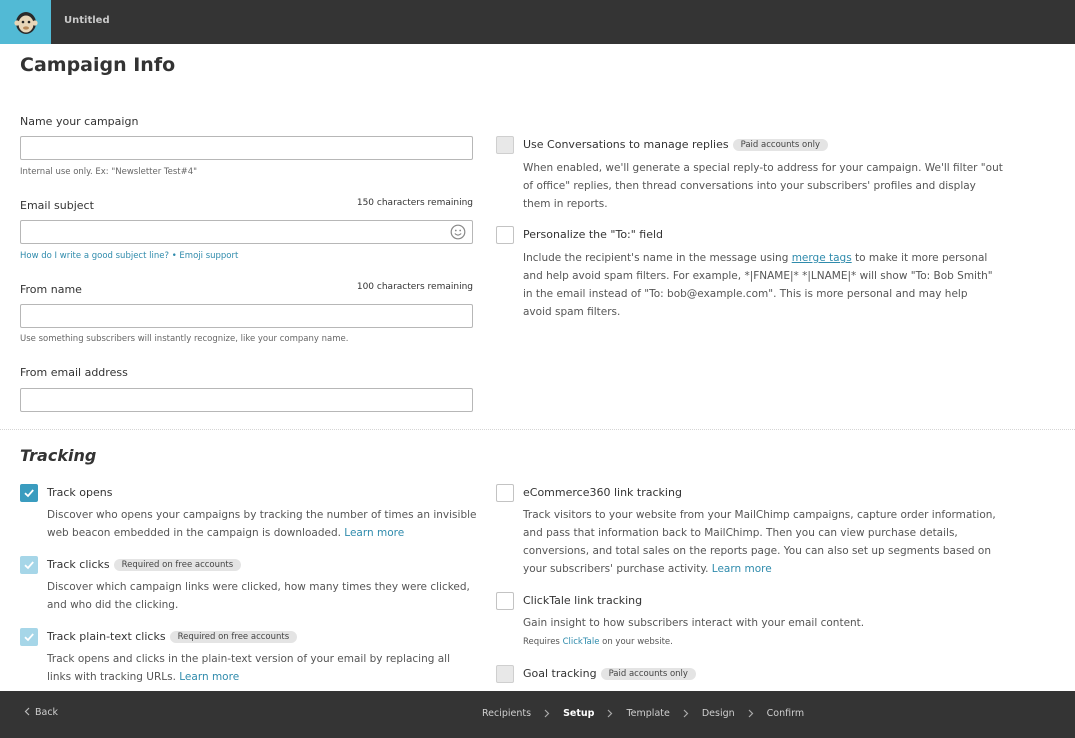  What do you see at coordinates (87, 20) in the screenshot?
I see `campaign-title: Untitled` at bounding box center [87, 20].